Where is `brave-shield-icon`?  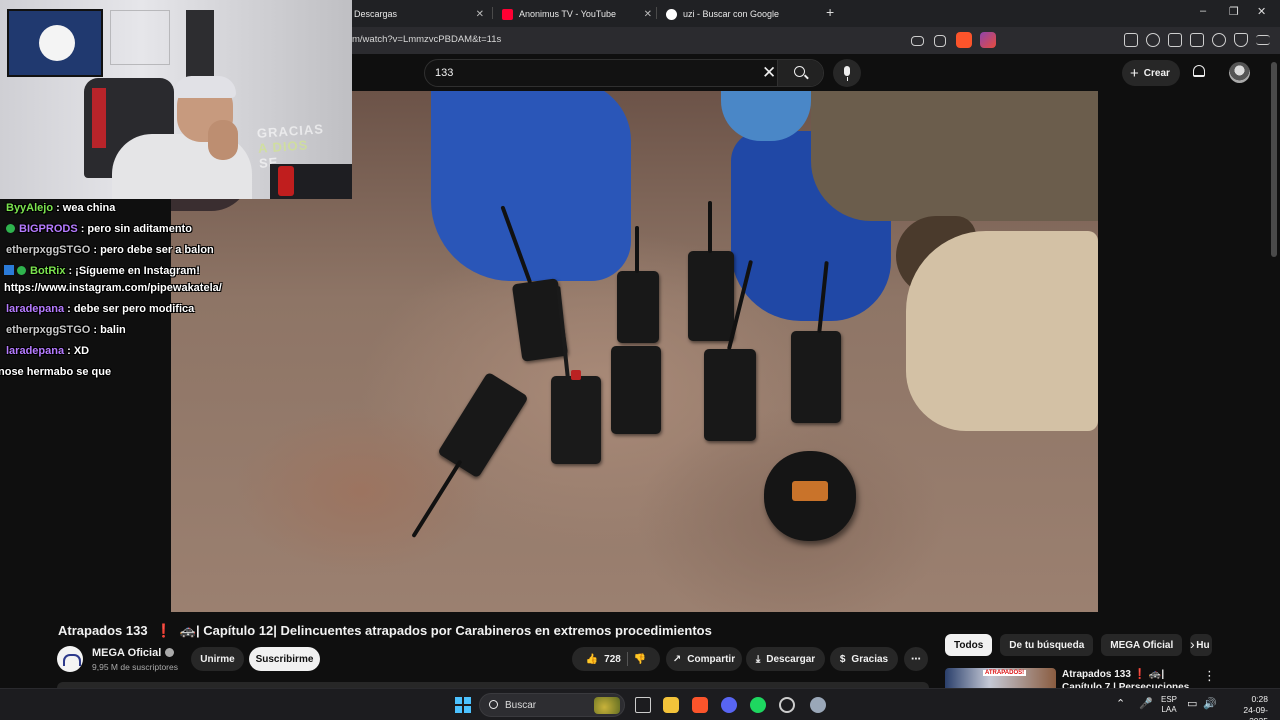 brave-shield-icon is located at coordinates (964, 40).